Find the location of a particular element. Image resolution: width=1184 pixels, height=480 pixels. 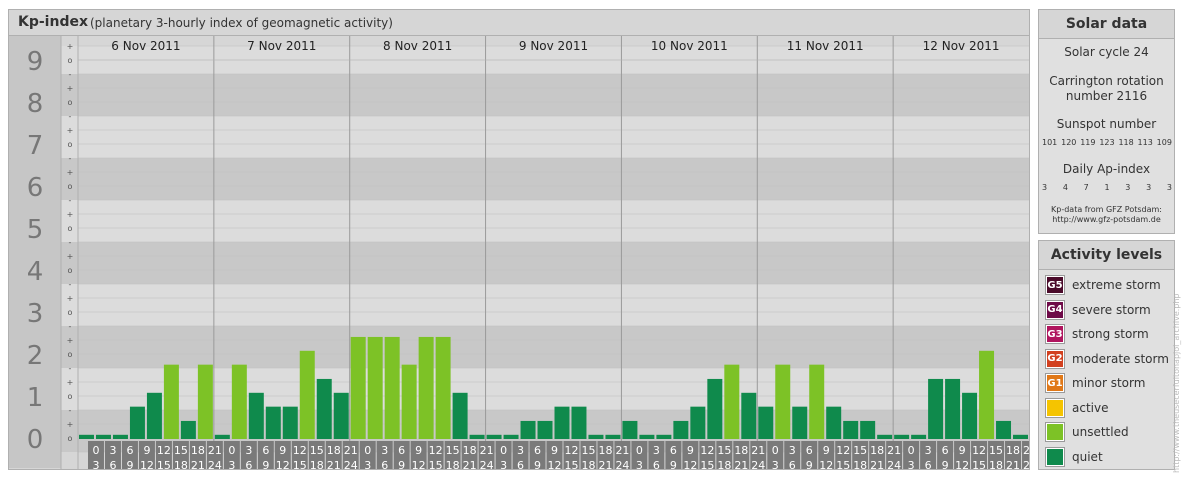

ap-value: 7 is located at coordinates (1086, 187).